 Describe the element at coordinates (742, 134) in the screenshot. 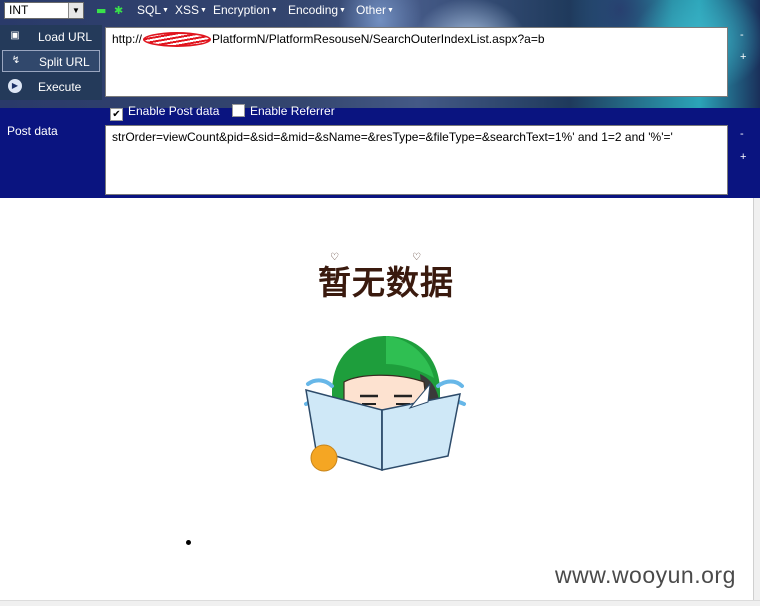

I see `post-shrink-button: -` at that location.